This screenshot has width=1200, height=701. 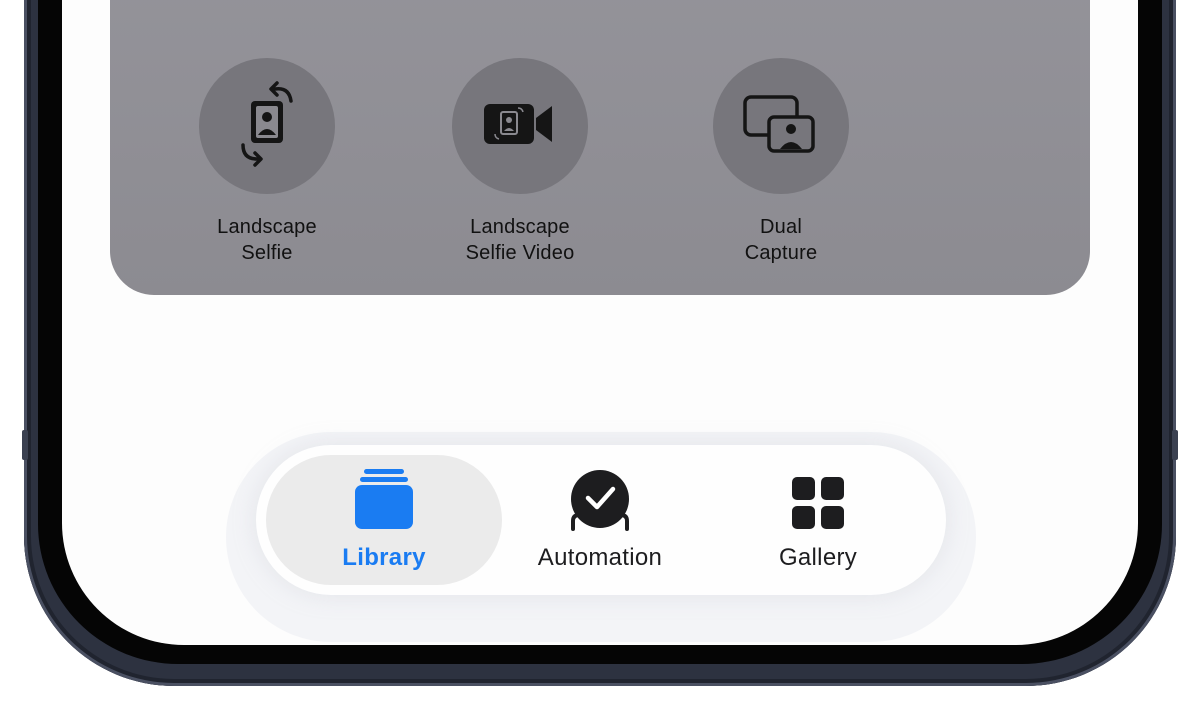 What do you see at coordinates (267, 253) in the screenshot?
I see `shortcut-label-line2: Selfie` at bounding box center [267, 253].